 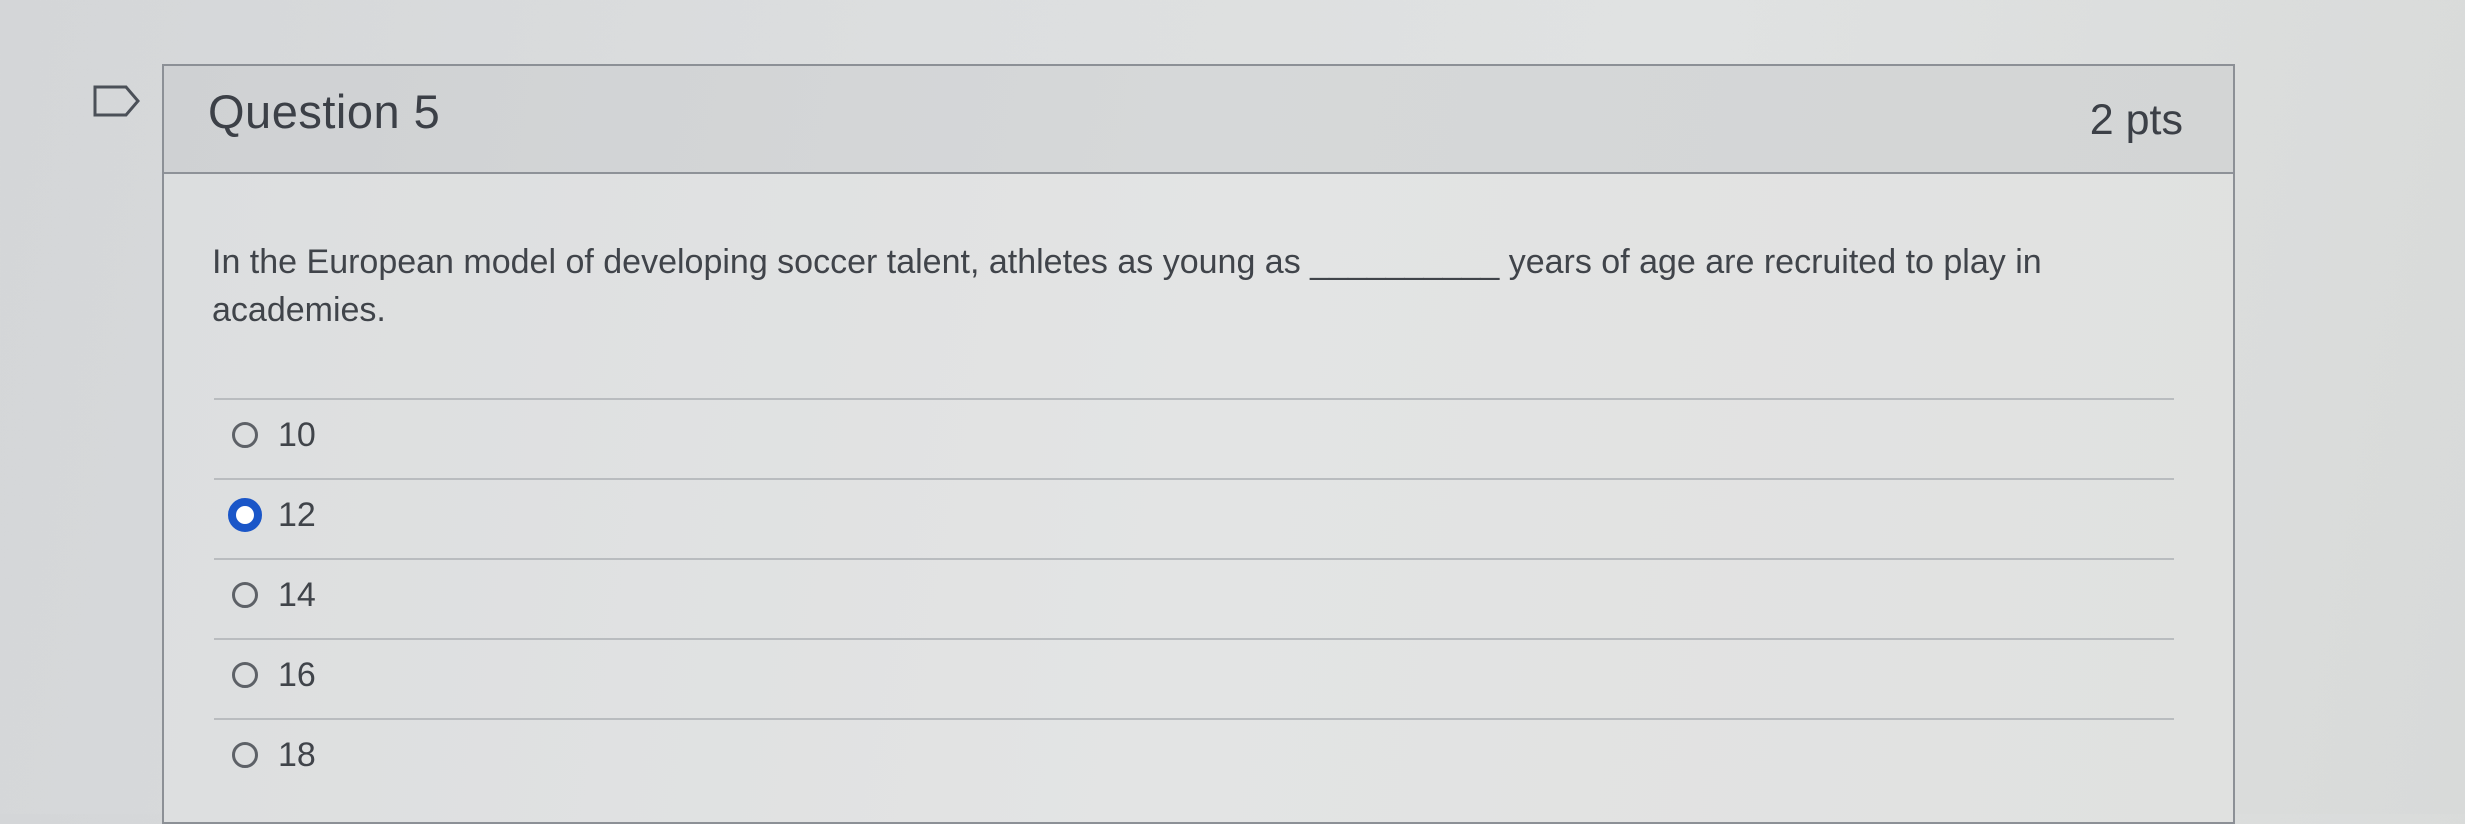 I want to click on answer-label: 12, so click(x=297, y=515).